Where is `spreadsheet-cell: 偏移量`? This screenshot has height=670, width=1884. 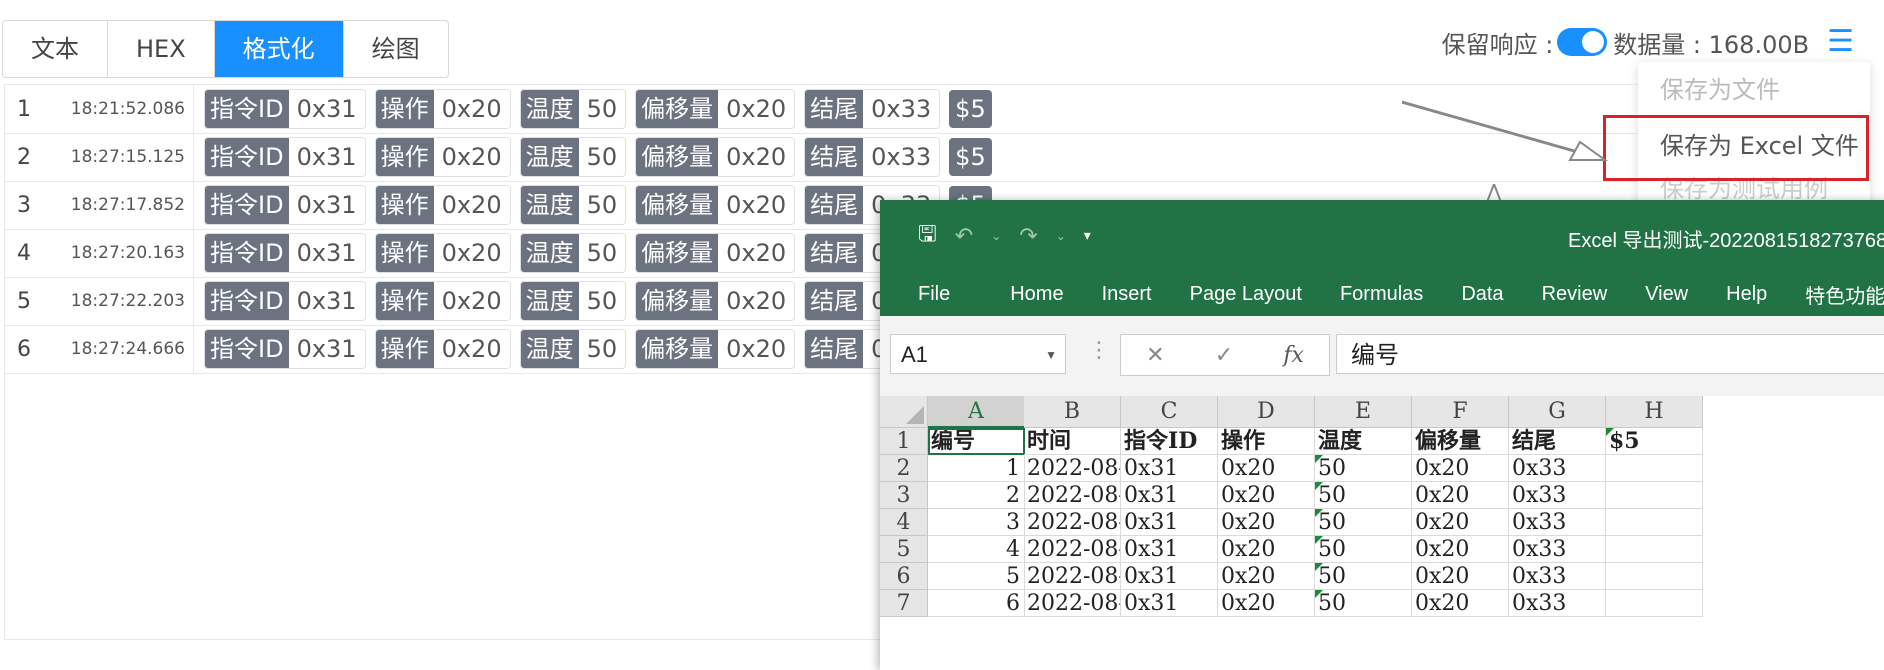 spreadsheet-cell: 偏移量 is located at coordinates (1460, 441).